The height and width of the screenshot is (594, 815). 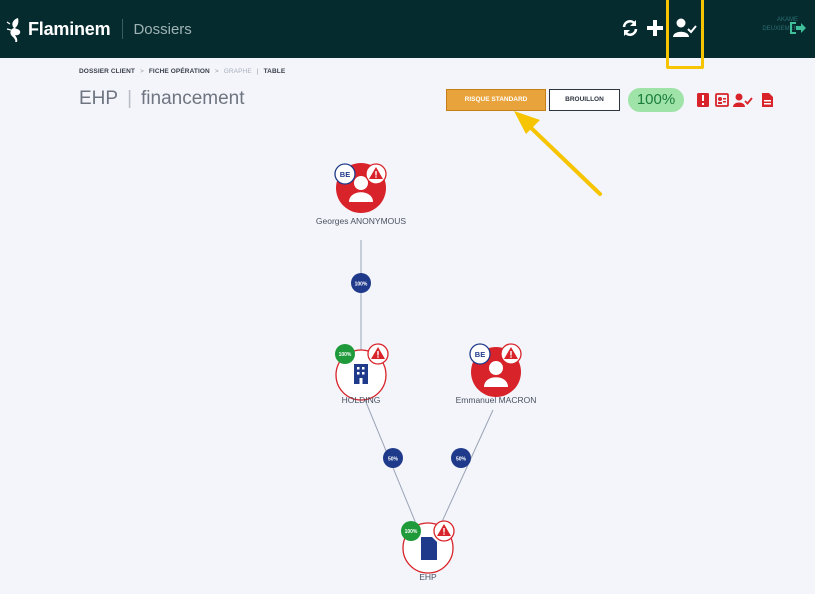 What do you see at coordinates (429, 548) in the screenshot?
I see `document-node-icon` at bounding box center [429, 548].